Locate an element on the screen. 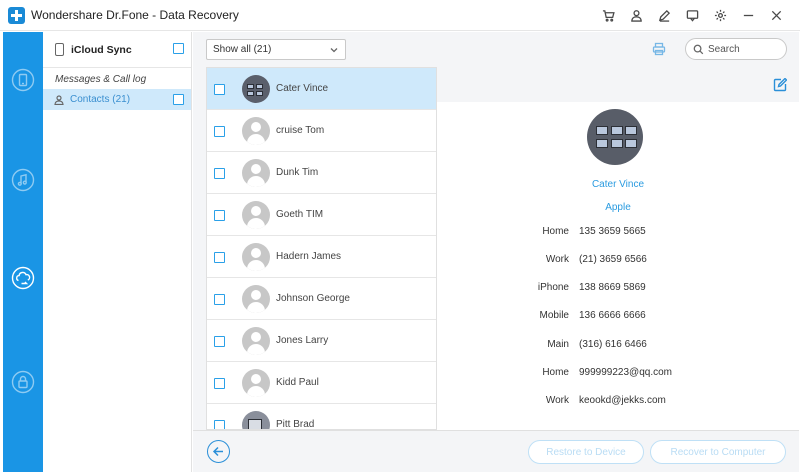 This screenshot has height=474, width=800. detail-field: Mobile 136 6666 6666 is located at coordinates (618, 317).